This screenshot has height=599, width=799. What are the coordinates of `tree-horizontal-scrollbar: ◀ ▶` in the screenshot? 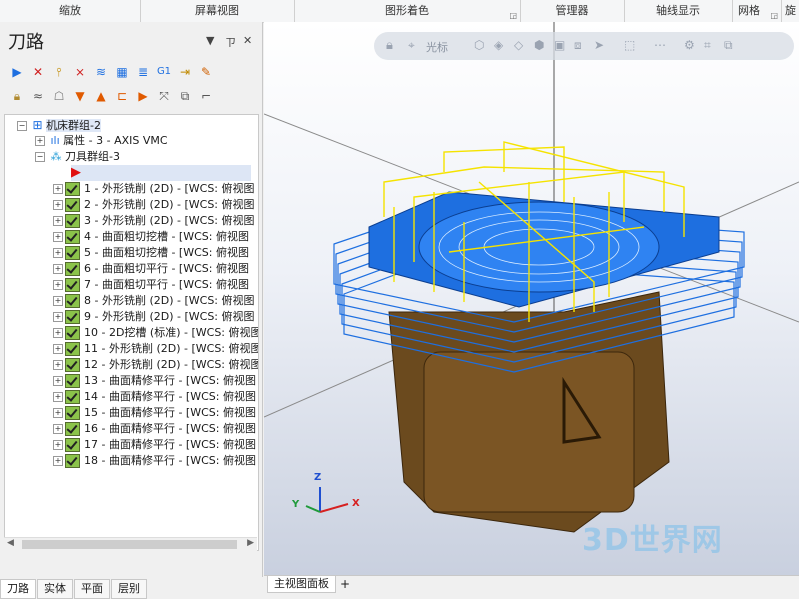 It's located at (130, 544).